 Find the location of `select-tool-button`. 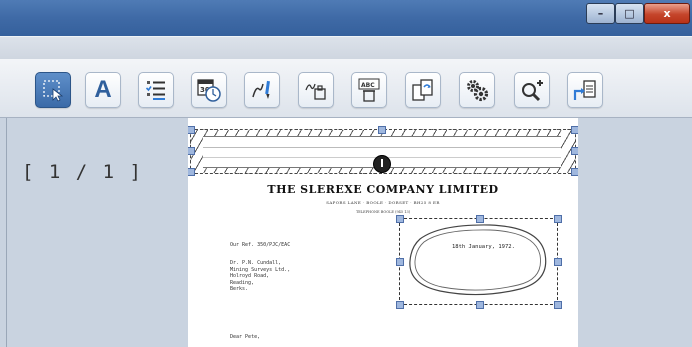

select-tool-button is located at coordinates (53, 90).